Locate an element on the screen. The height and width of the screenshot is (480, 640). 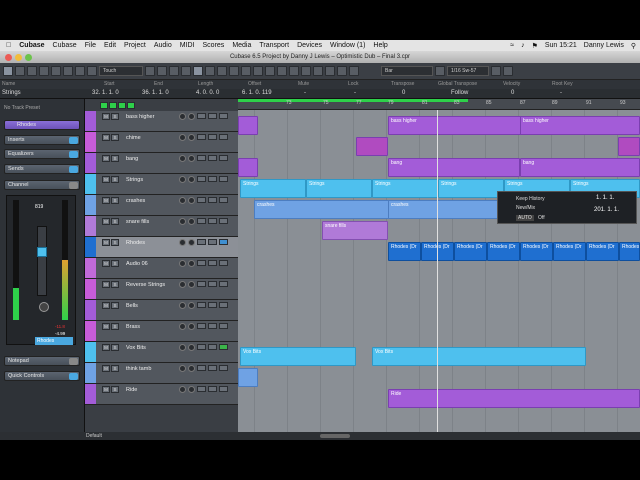
volume-icon: ♪ is located at coordinates (523, 45).